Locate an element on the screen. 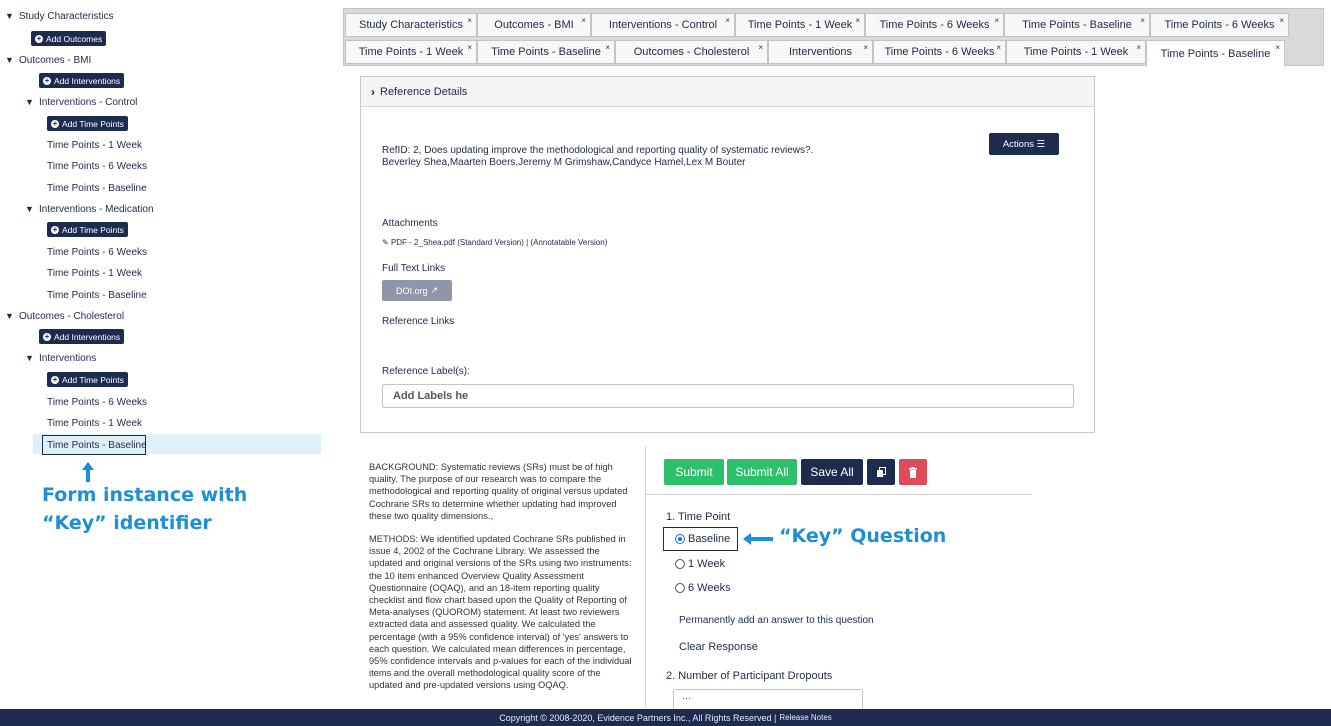  tree-node: ▼ Interventions is located at coordinates (60, 358).